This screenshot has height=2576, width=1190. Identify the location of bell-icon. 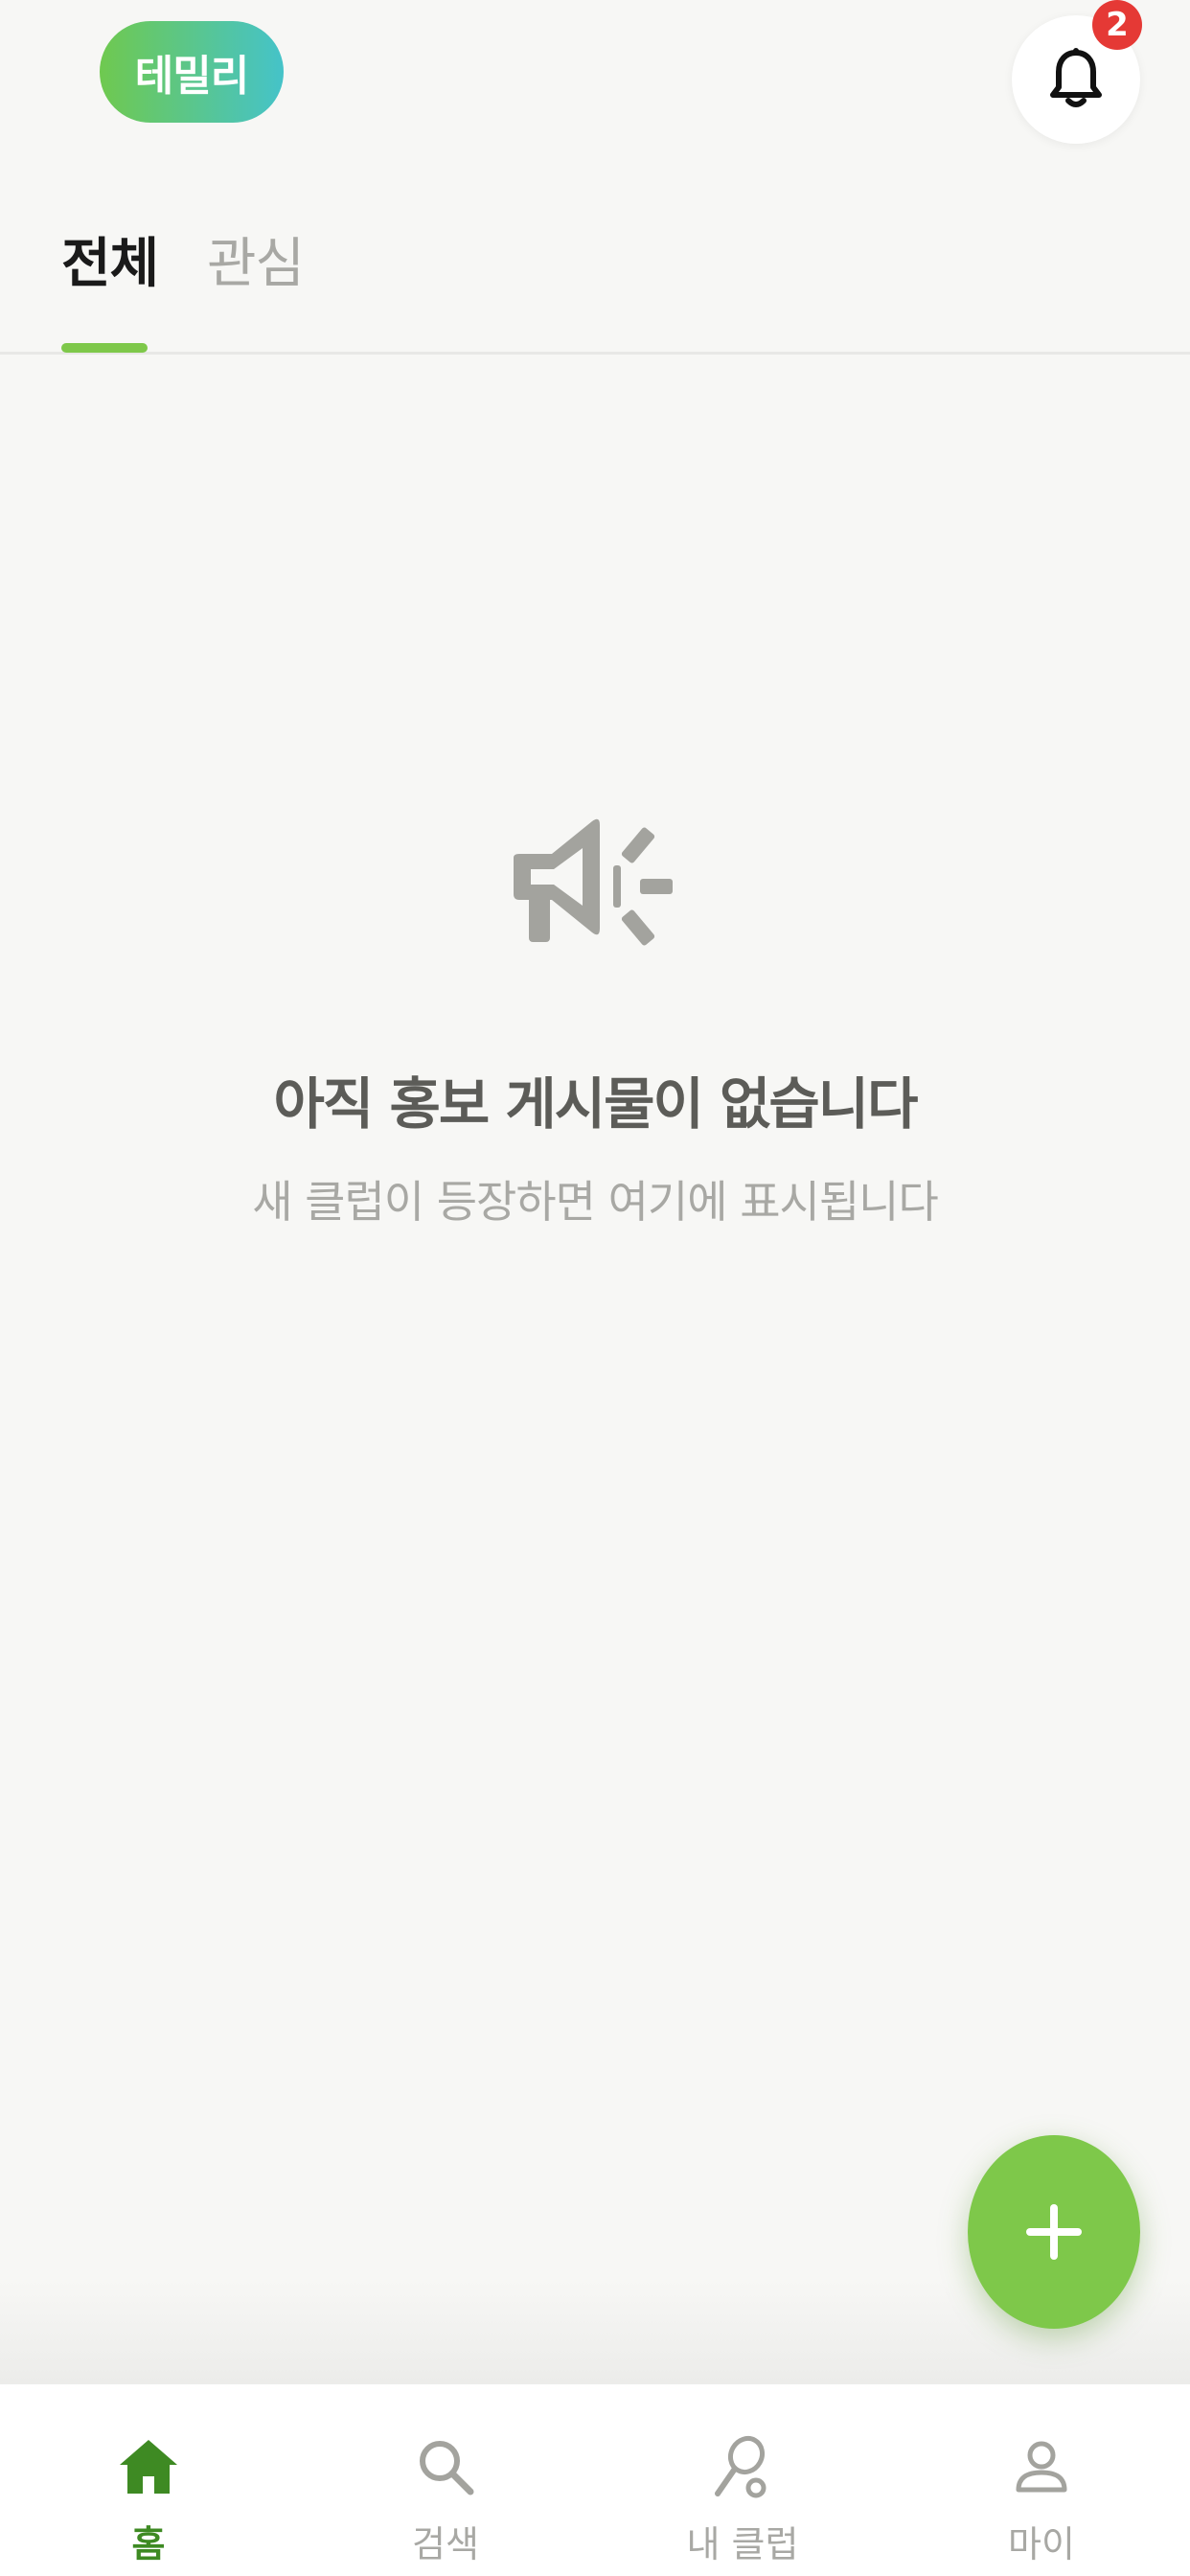
(1076, 77).